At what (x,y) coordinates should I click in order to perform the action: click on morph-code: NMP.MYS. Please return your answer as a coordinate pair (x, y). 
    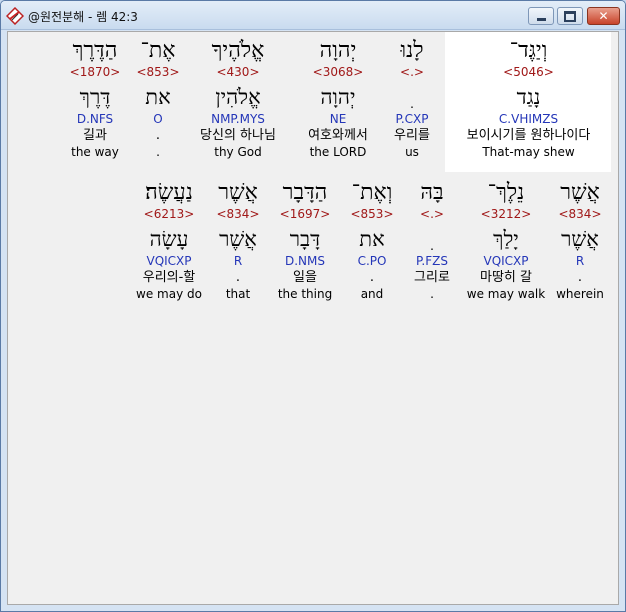
    Looking at the image, I should click on (238, 119).